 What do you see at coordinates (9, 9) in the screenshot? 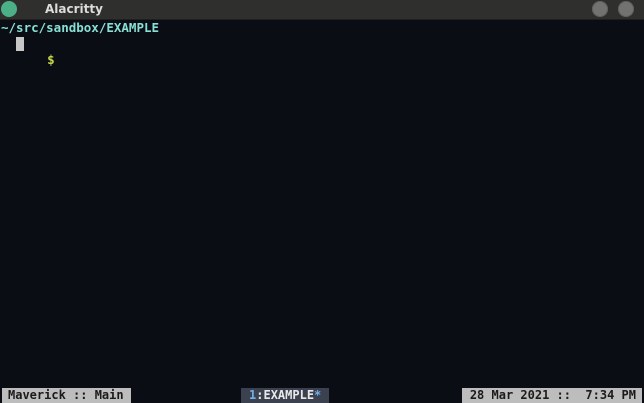
I see `app-icon` at bounding box center [9, 9].